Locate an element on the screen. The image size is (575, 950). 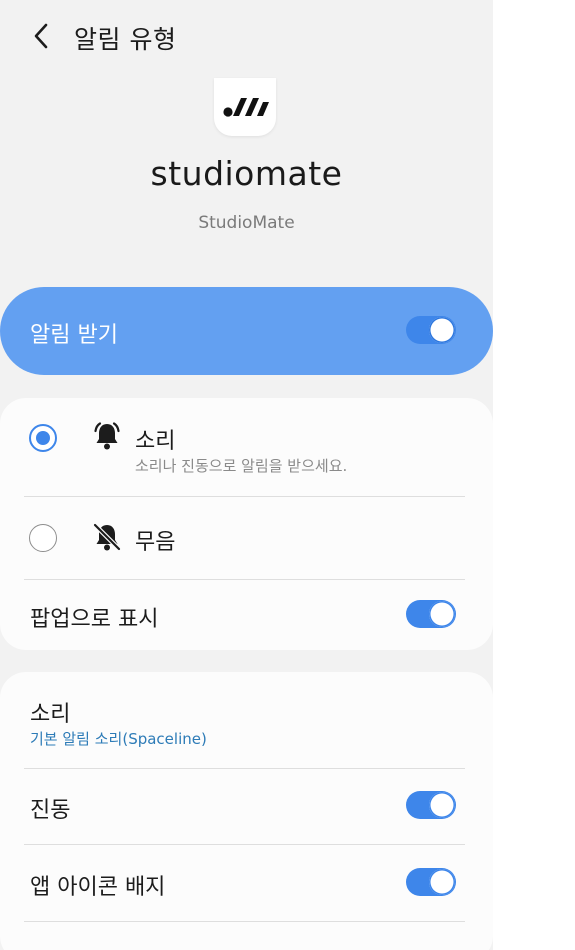
app-logo is located at coordinates (245, 107).